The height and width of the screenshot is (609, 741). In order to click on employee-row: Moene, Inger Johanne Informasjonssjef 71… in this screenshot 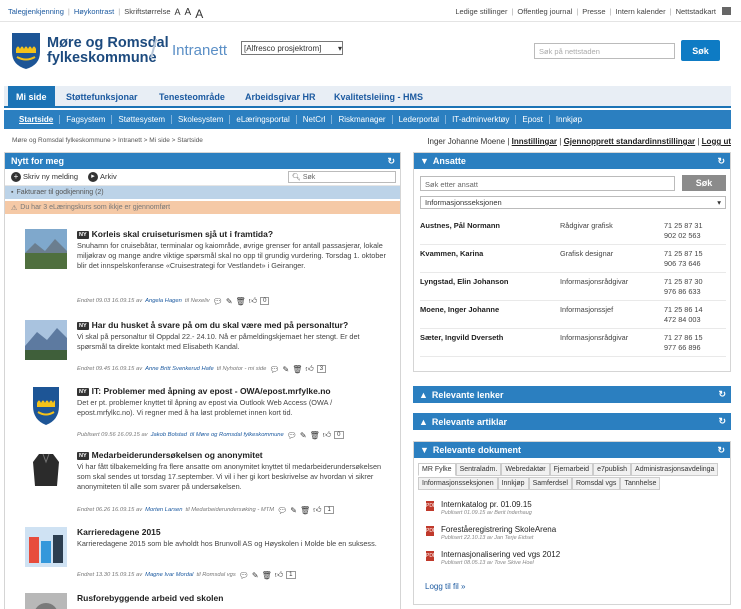, I will do `click(573, 315)`.